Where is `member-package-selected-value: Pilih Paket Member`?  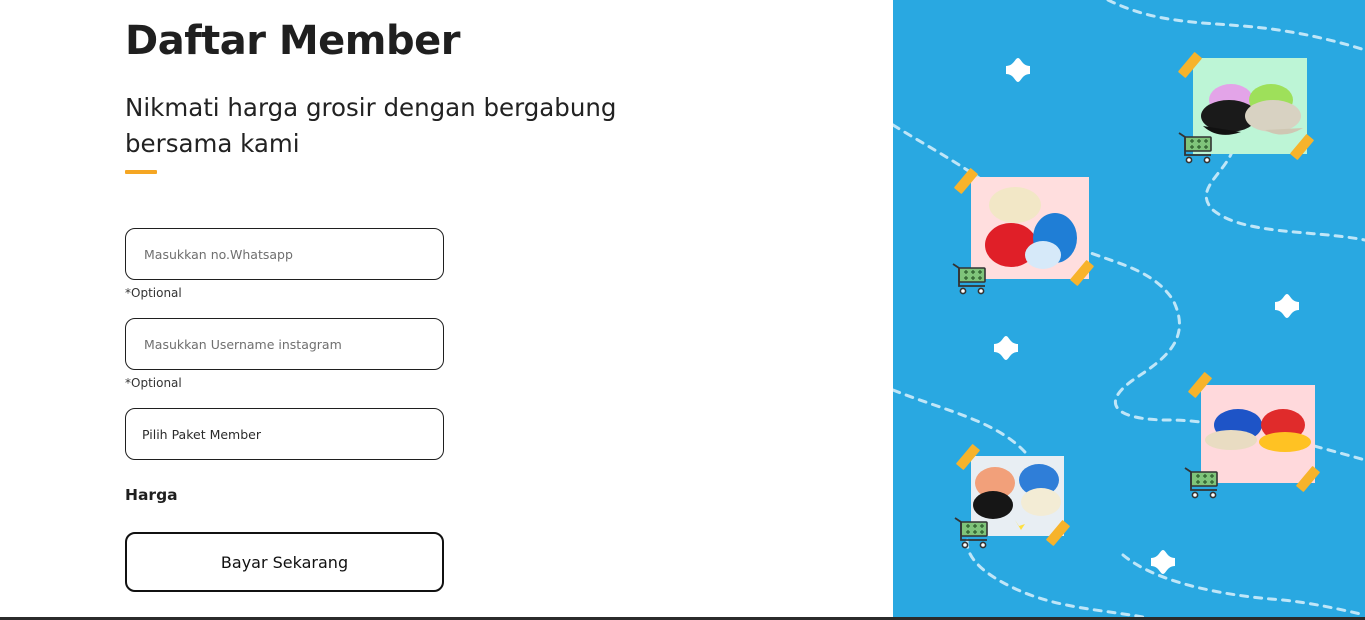 member-package-selected-value: Pilih Paket Member is located at coordinates (201, 434).